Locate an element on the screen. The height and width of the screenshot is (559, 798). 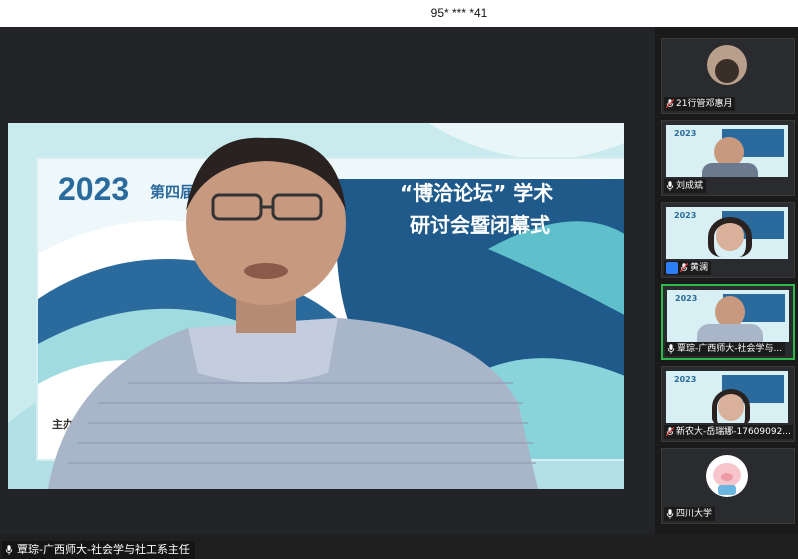
participant-tile: 2023 刘成斌 is located at coordinates (728, 158).